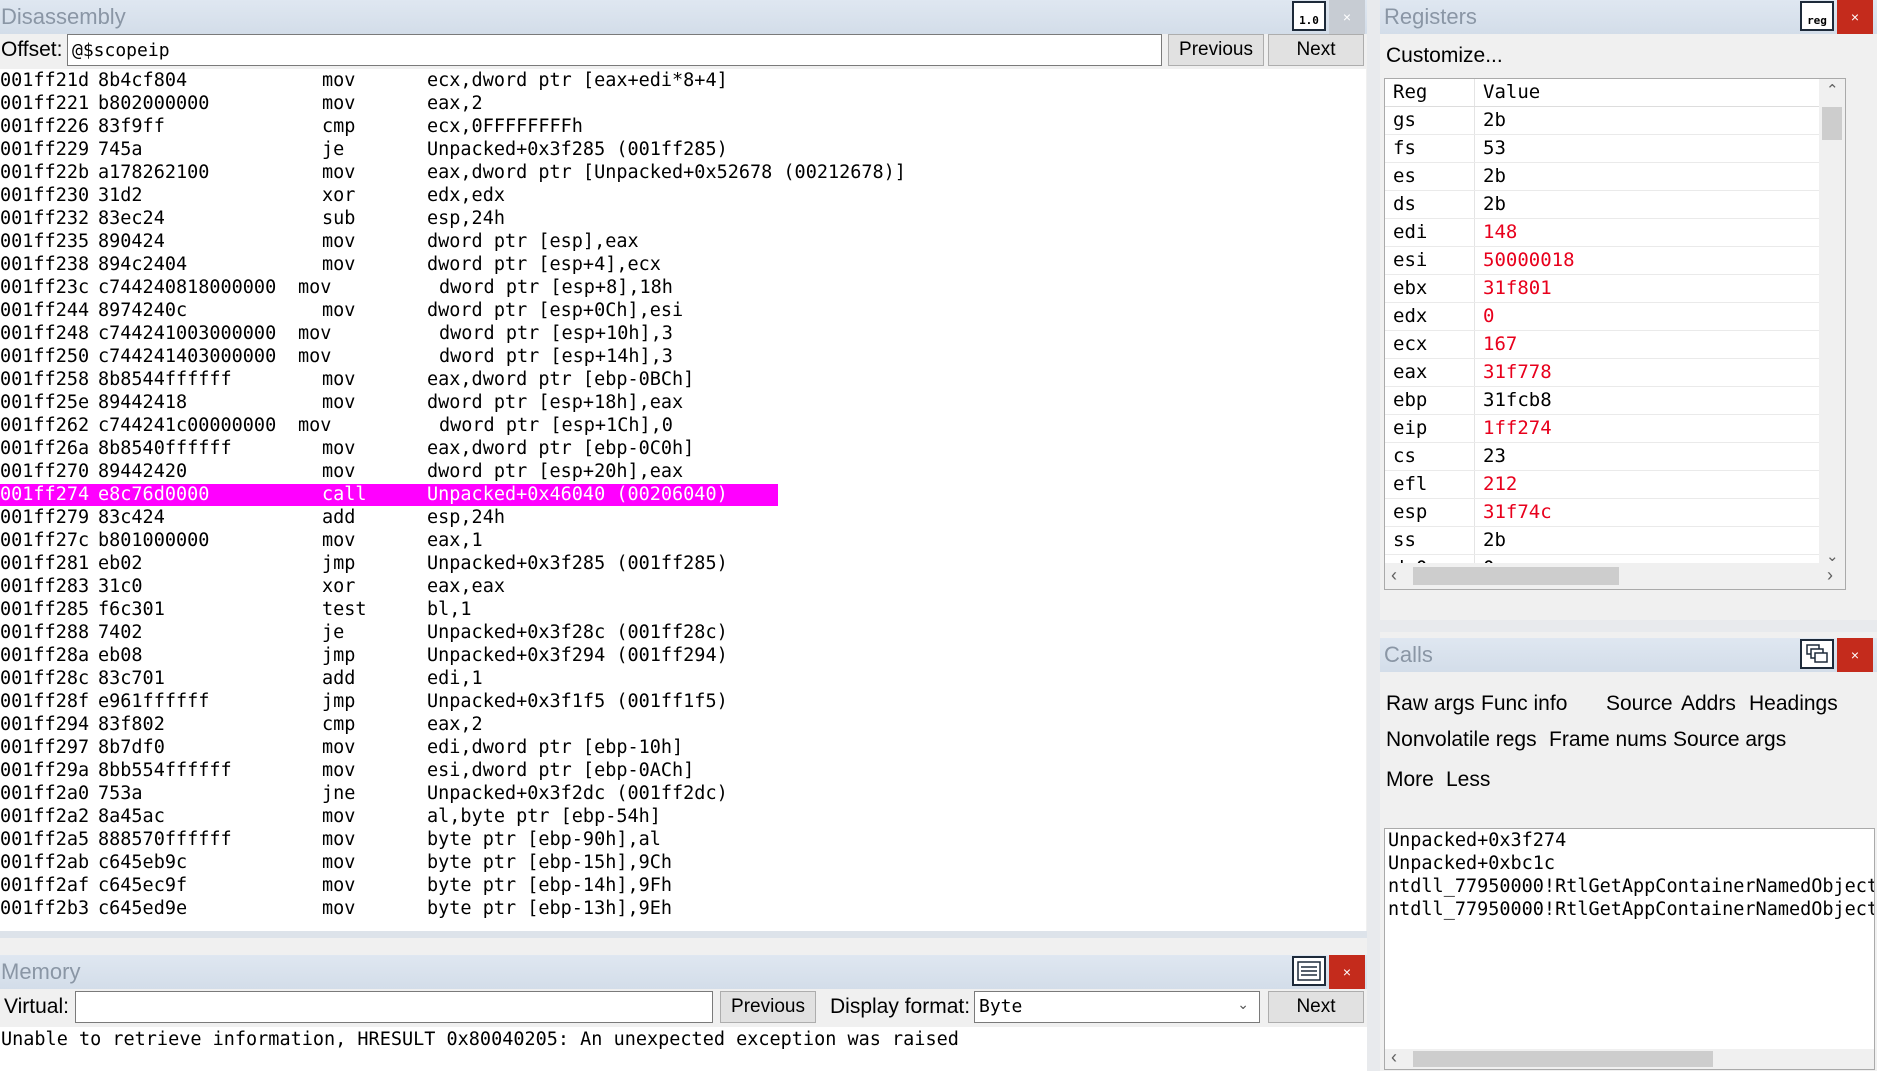 The height and width of the screenshot is (1071, 1877). Describe the element at coordinates (1615, 205) in the screenshot. I see `register-row-ds: ds 2b` at that location.